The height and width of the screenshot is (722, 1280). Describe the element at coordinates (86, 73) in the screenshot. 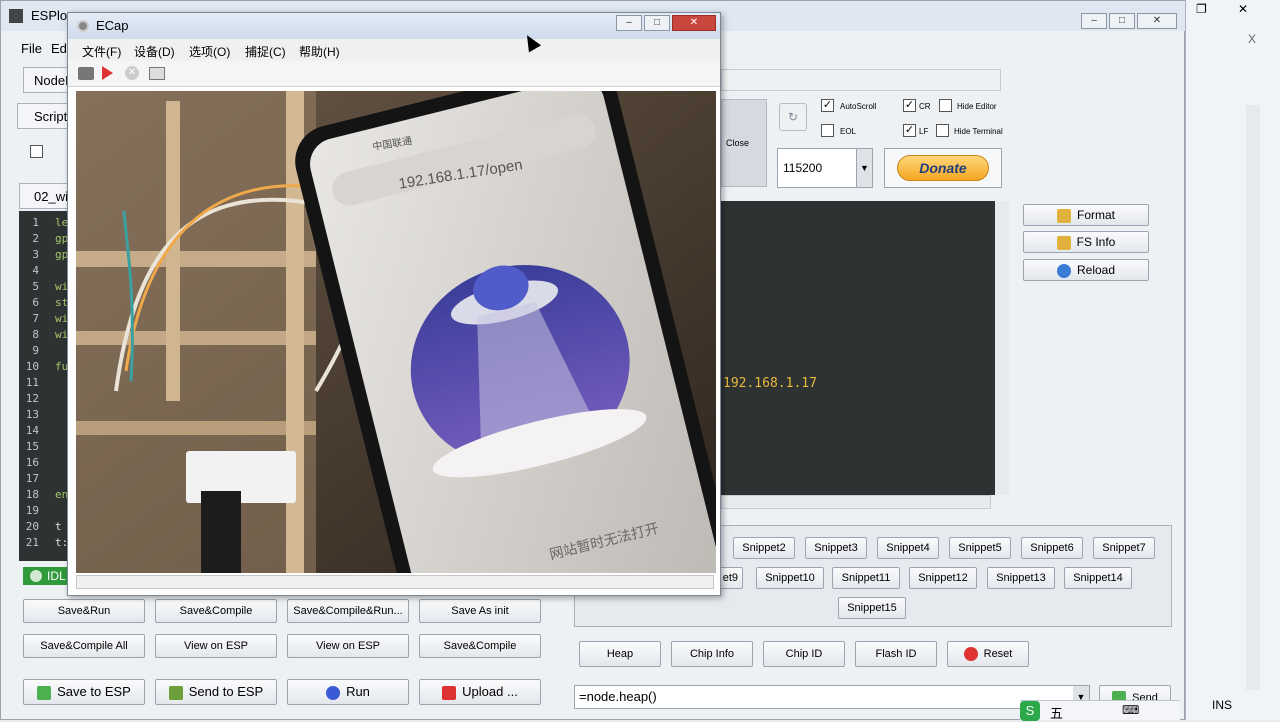

I see `camera-icon` at that location.